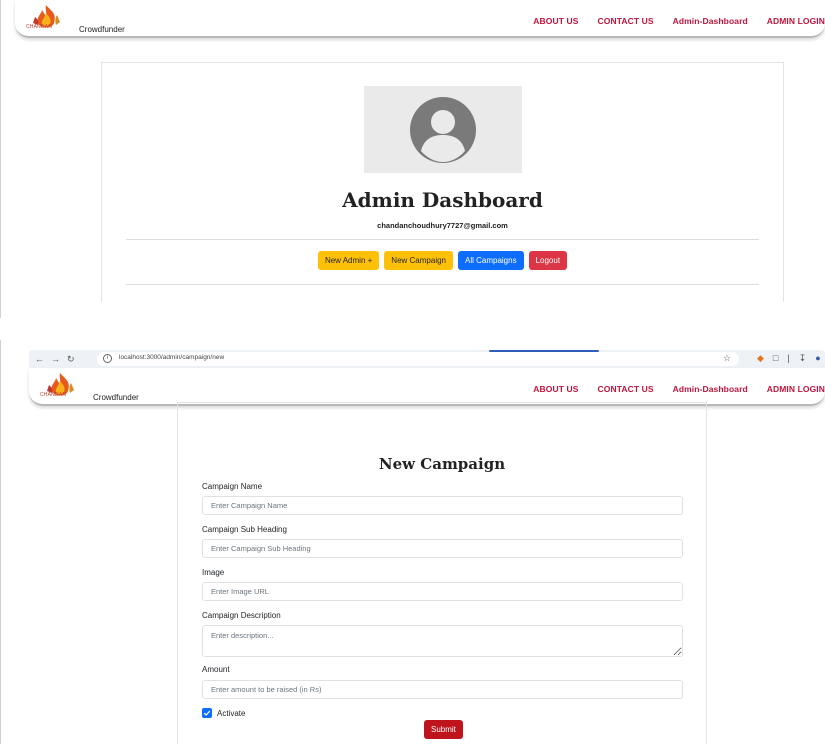 The image size is (825, 744). I want to click on campaign-sub-heading-label: Campaign Sub Heading, so click(244, 529).